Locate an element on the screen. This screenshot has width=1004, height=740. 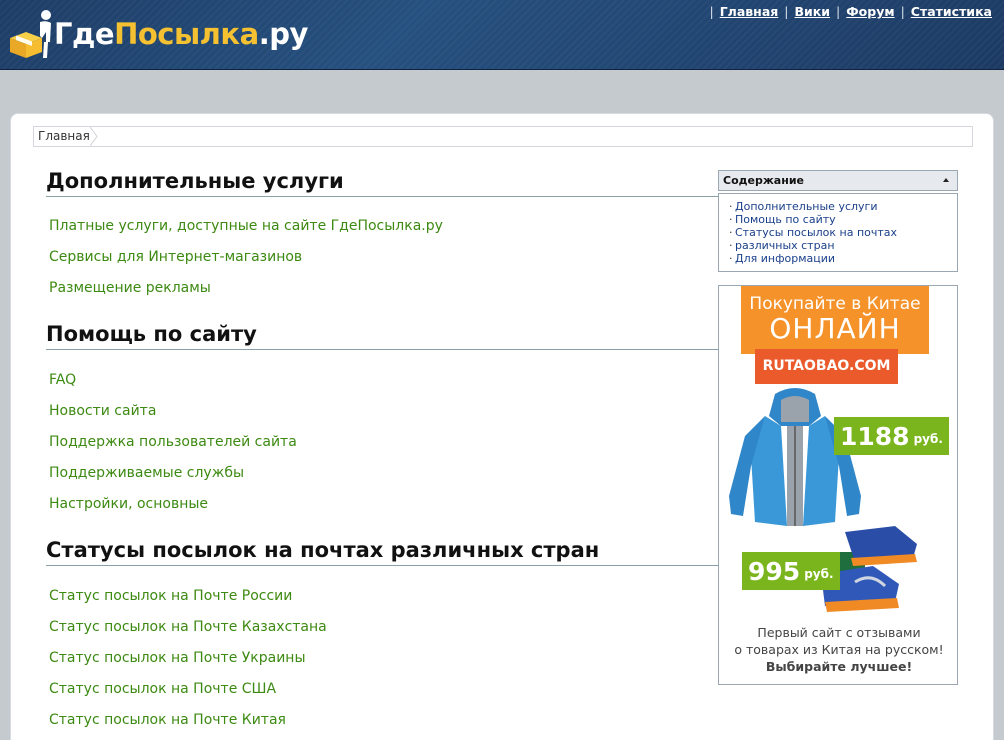
logo-text-part2: Посылка is located at coordinates (186, 34).